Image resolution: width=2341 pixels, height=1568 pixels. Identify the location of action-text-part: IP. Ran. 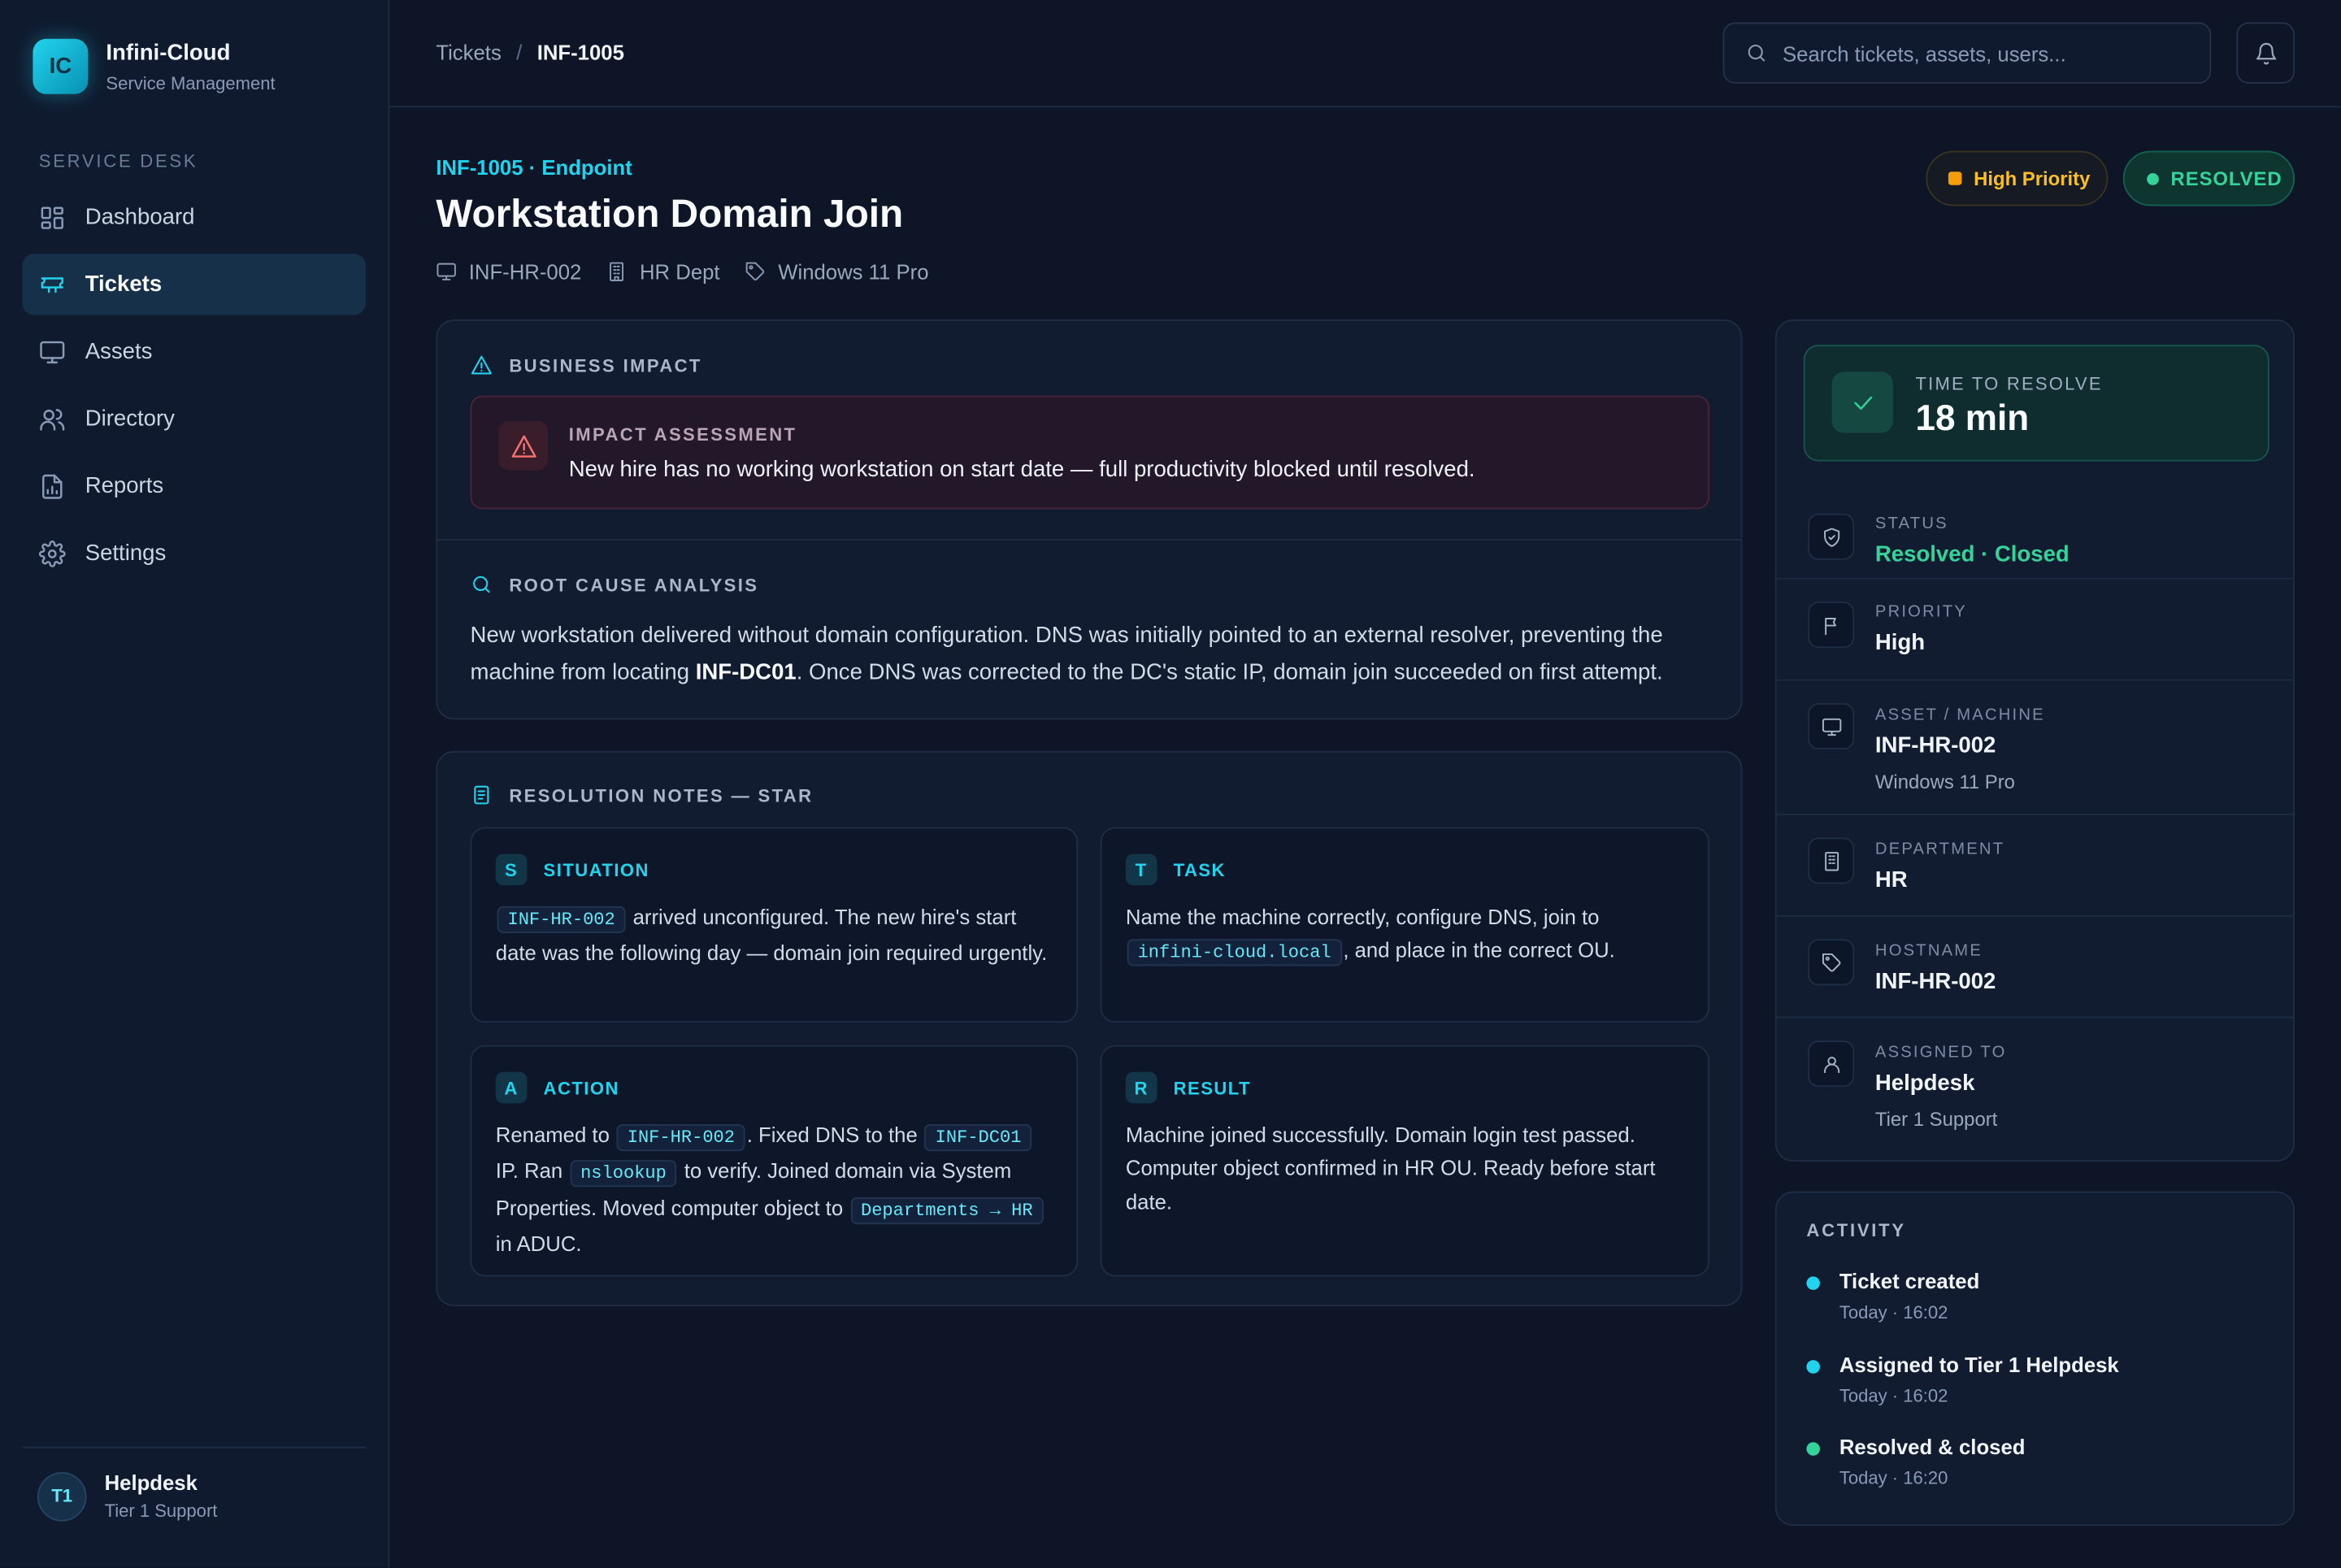
(532, 1171).